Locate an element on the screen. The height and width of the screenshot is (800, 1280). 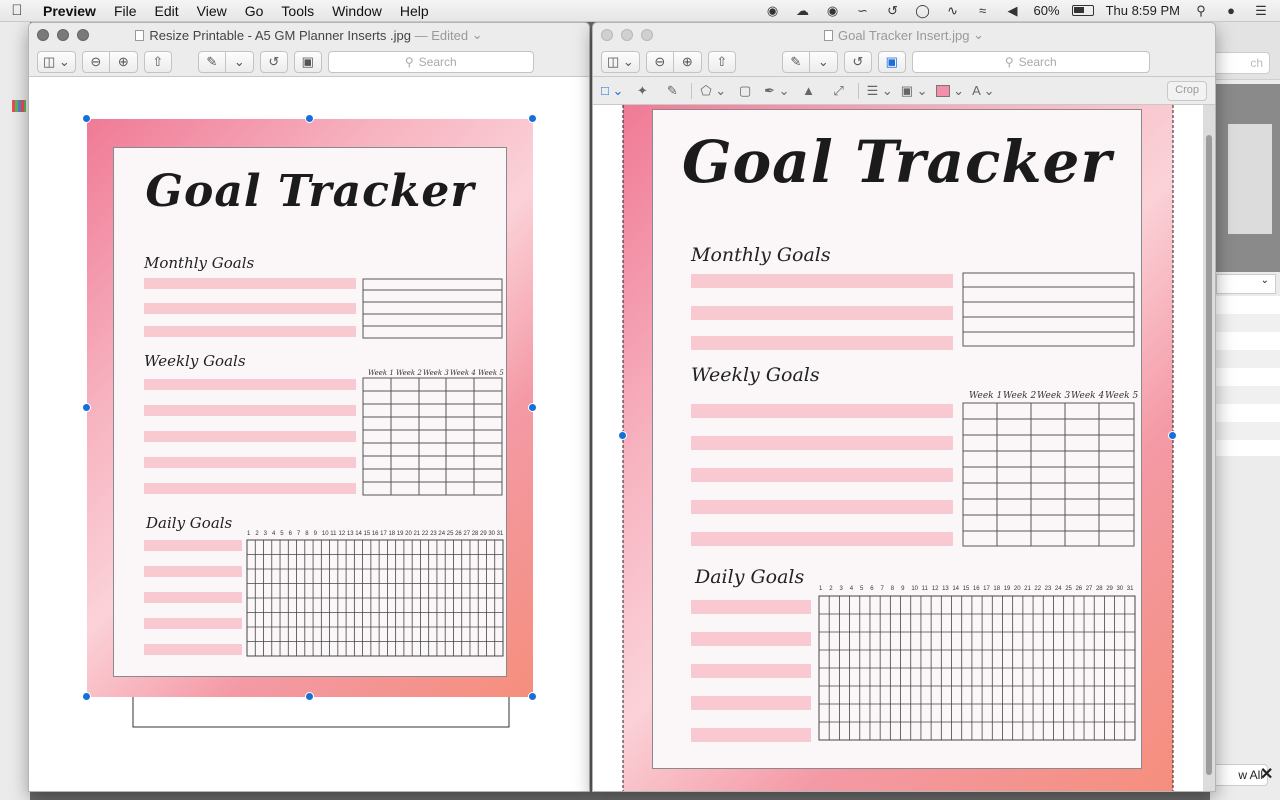
adjust-color-icon: ▲ is located at coordinates (809, 90).